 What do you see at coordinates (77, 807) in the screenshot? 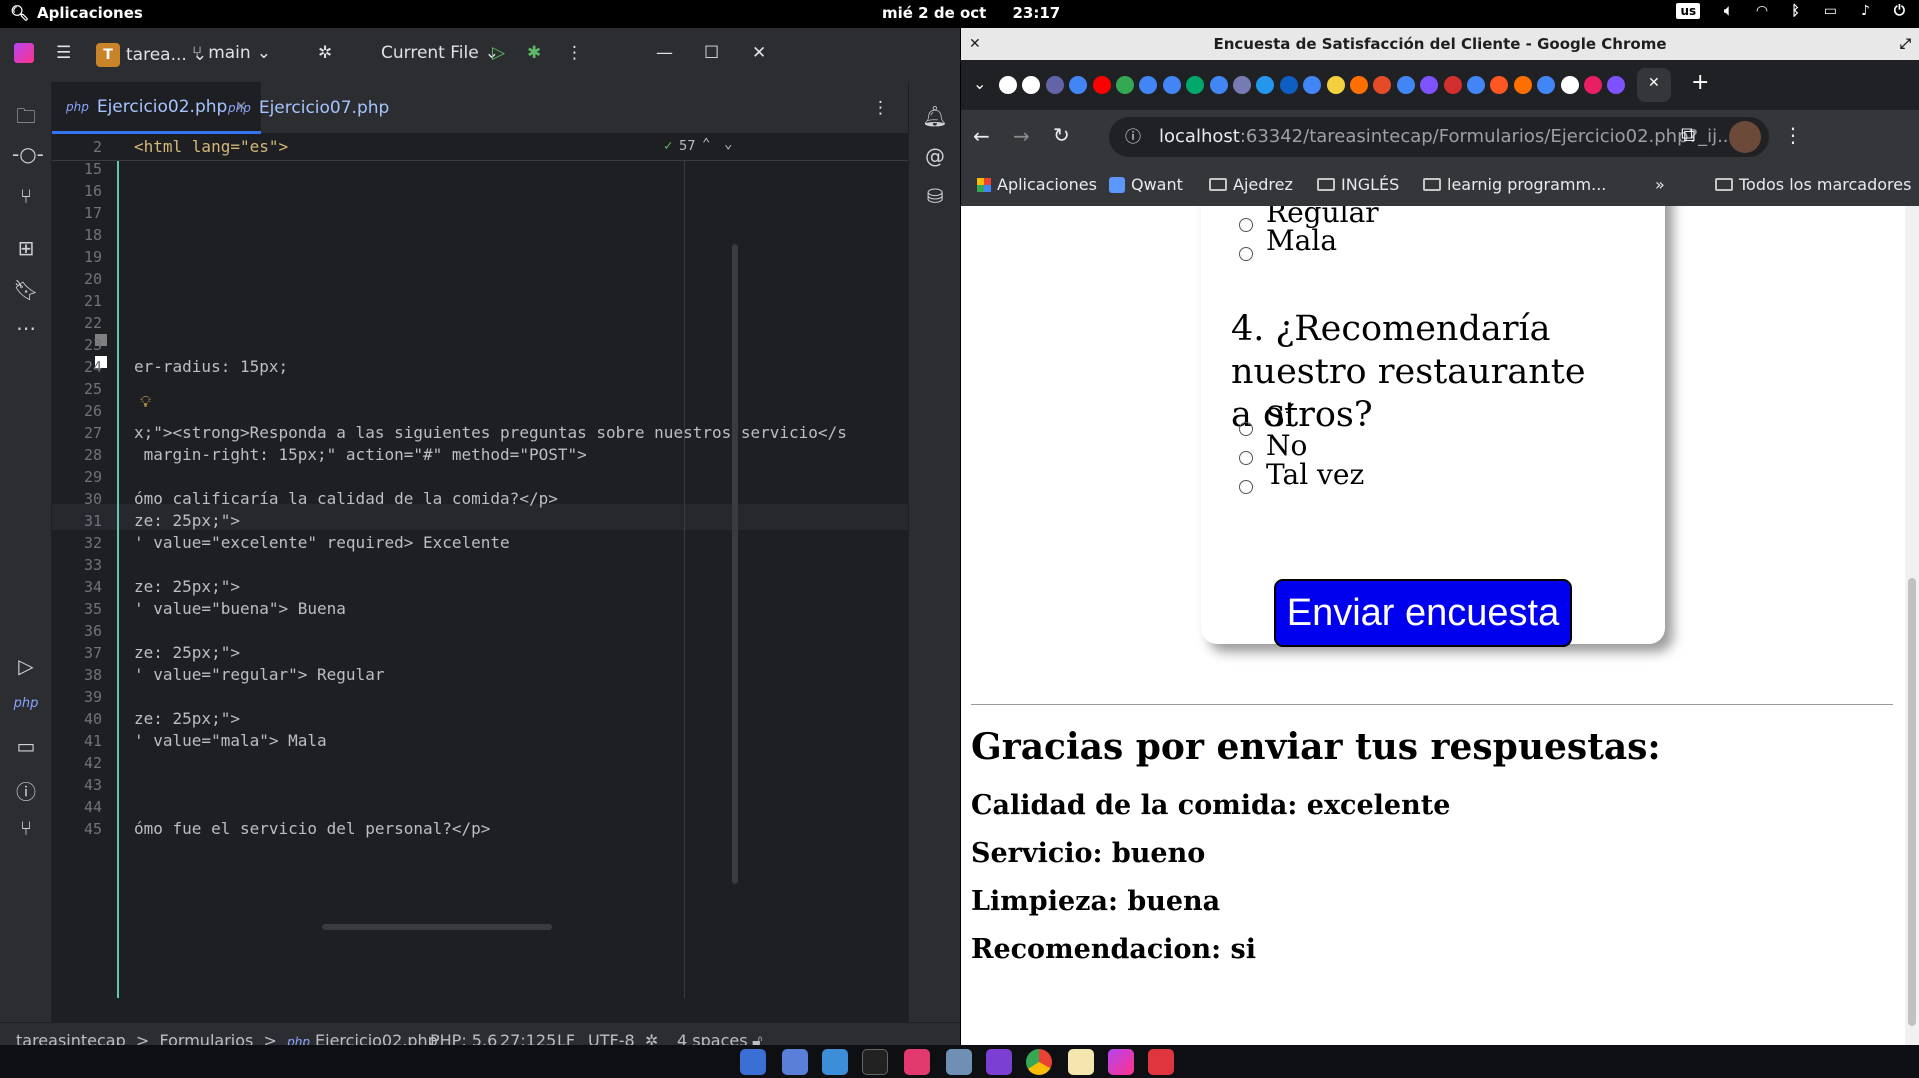
I see `line-number: 44` at bounding box center [77, 807].